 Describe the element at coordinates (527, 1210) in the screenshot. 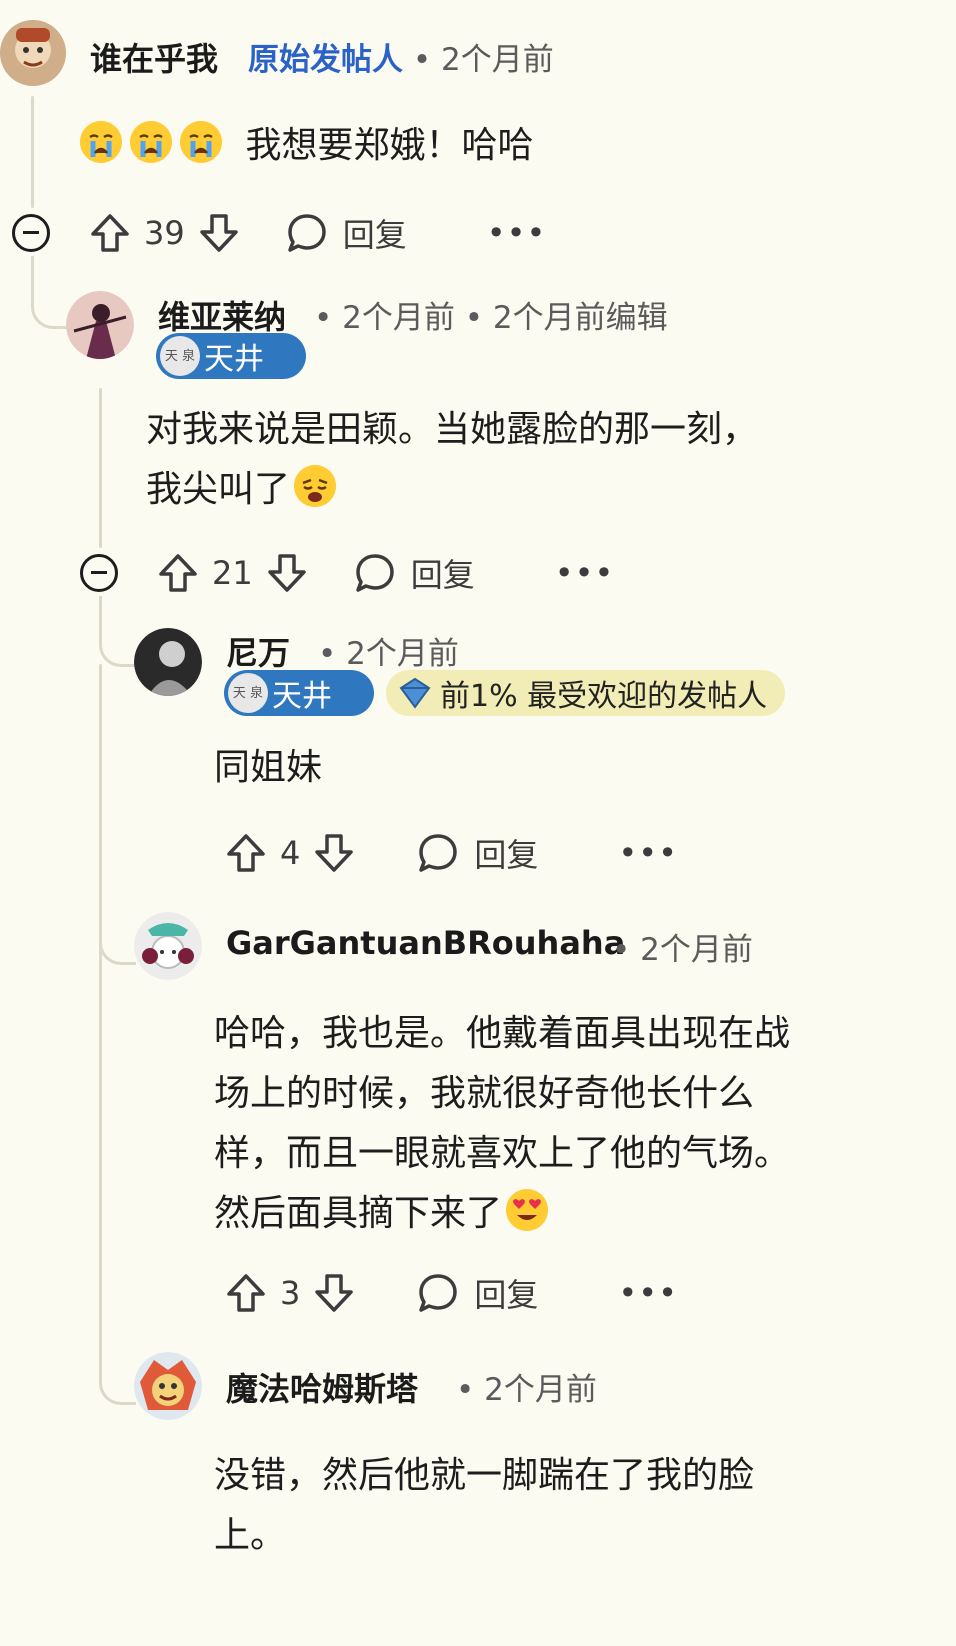

I see `heart-eyes-emoji` at that location.